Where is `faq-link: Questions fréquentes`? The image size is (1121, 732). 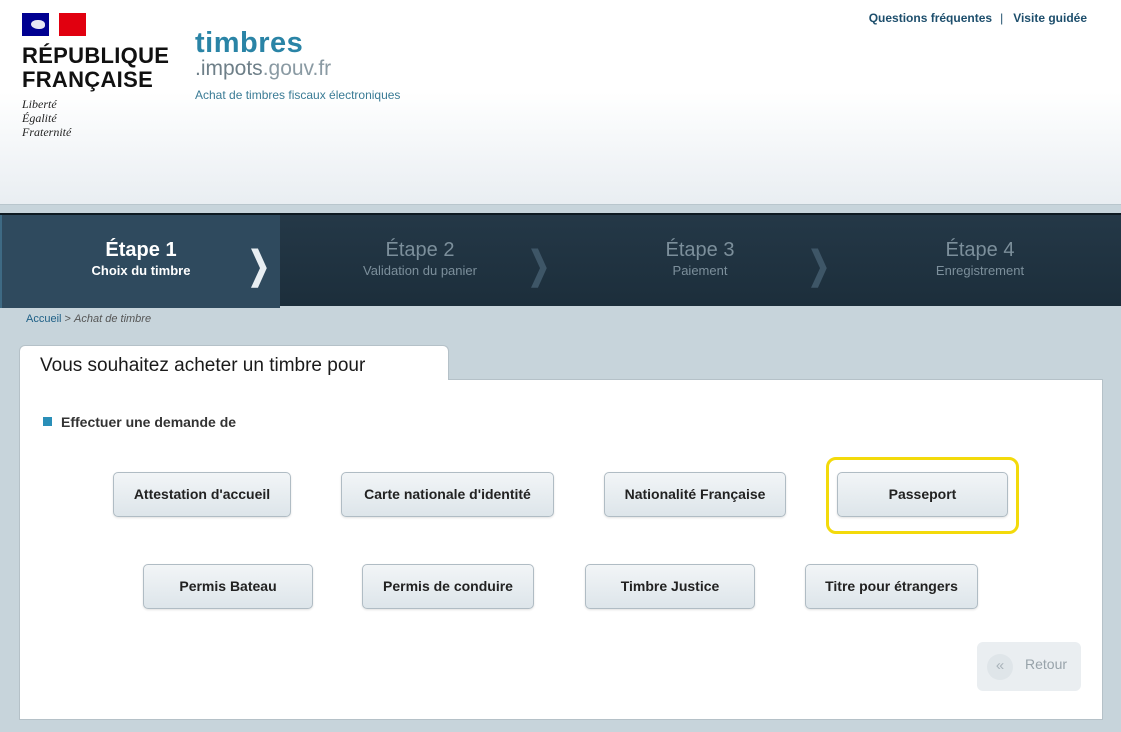
faq-link: Questions fréquentes is located at coordinates (930, 18).